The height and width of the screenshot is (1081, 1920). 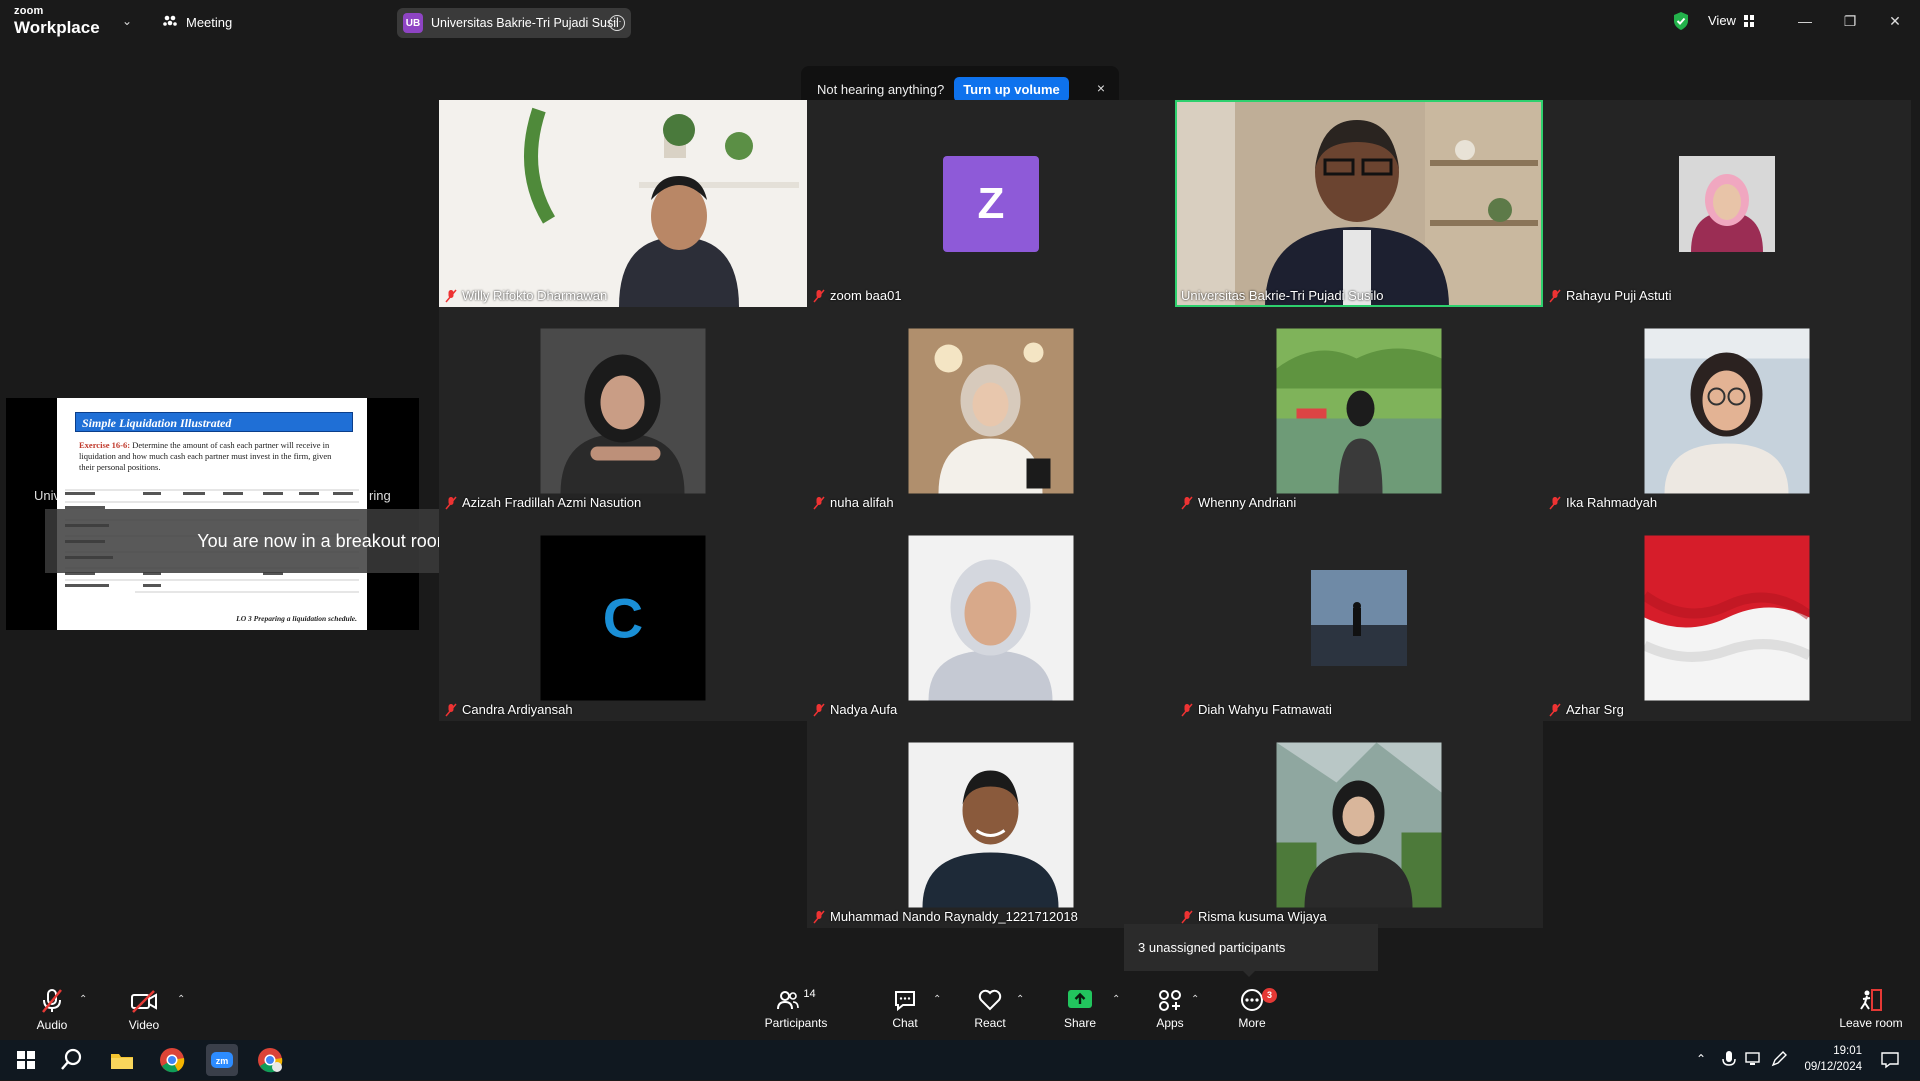 What do you see at coordinates (1895, 21) in the screenshot?
I see `close-button: ✕` at bounding box center [1895, 21].